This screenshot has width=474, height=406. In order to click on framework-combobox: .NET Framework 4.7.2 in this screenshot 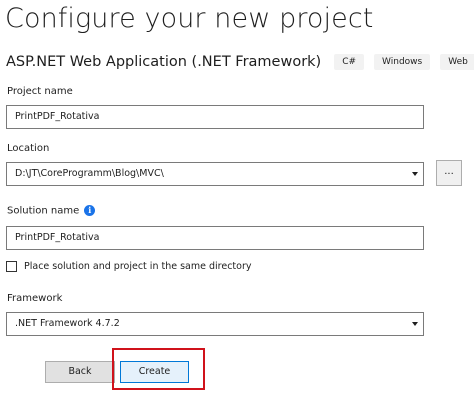, I will do `click(215, 324)`.